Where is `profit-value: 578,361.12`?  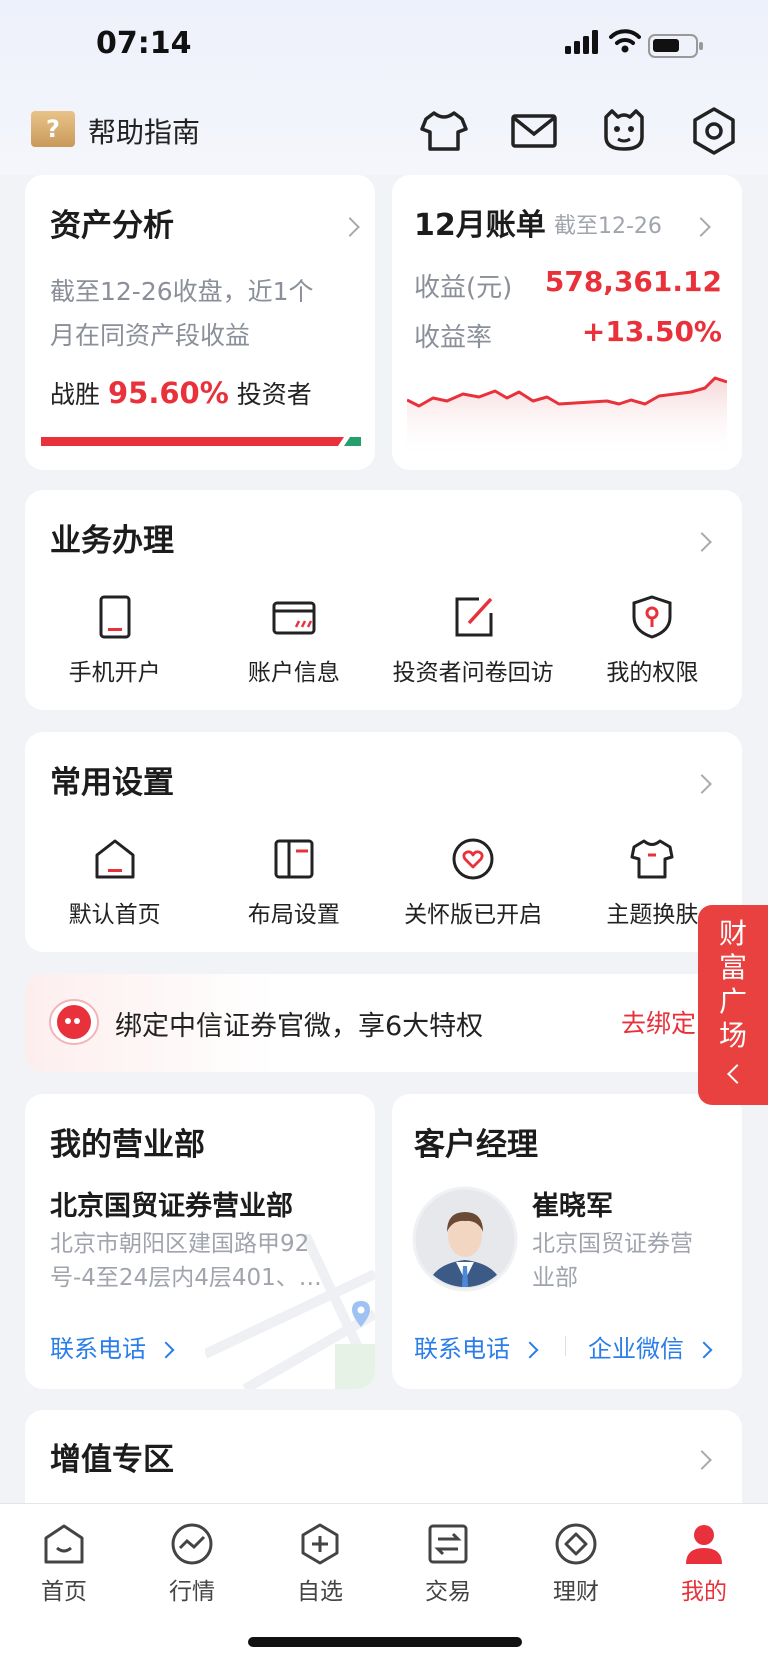 profit-value: 578,361.12 is located at coordinates (633, 281).